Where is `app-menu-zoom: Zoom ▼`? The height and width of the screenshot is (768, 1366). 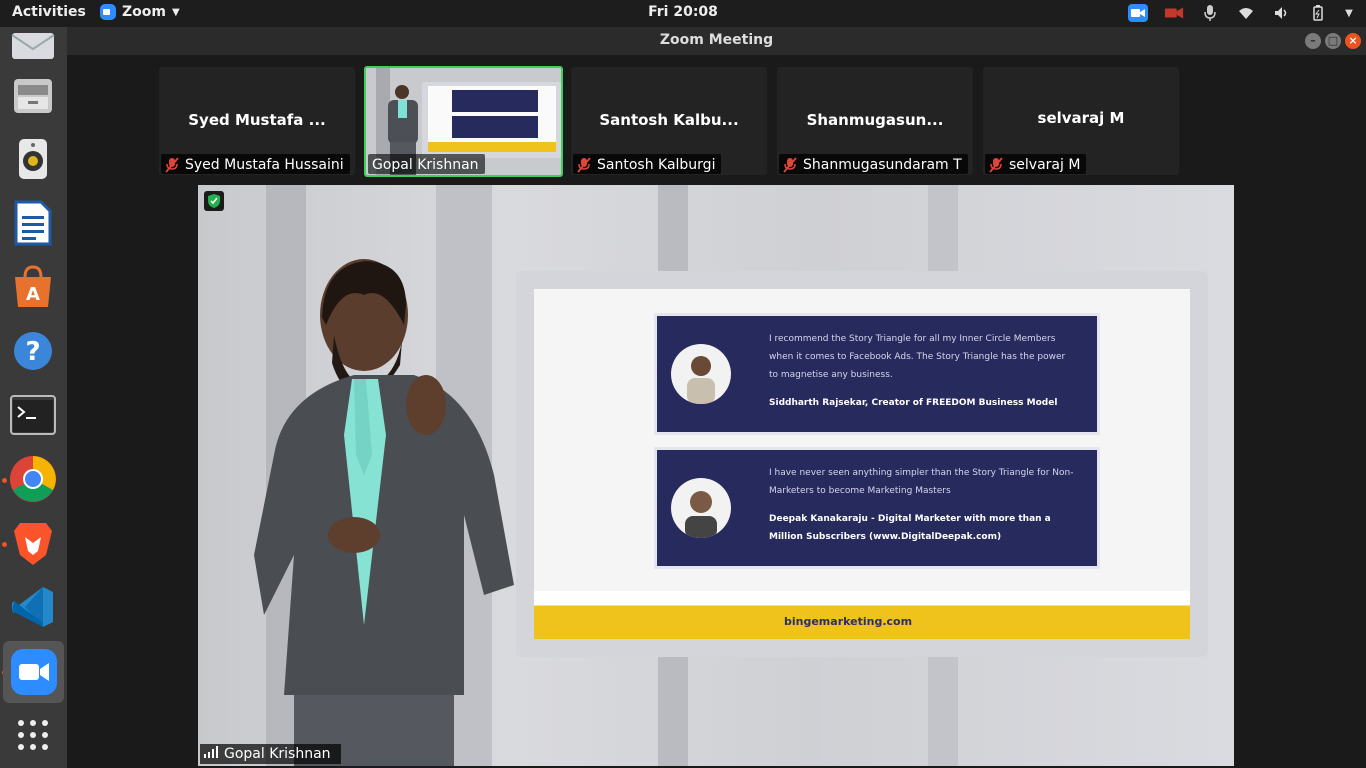 app-menu-zoom: Zoom ▼ is located at coordinates (140, 12).